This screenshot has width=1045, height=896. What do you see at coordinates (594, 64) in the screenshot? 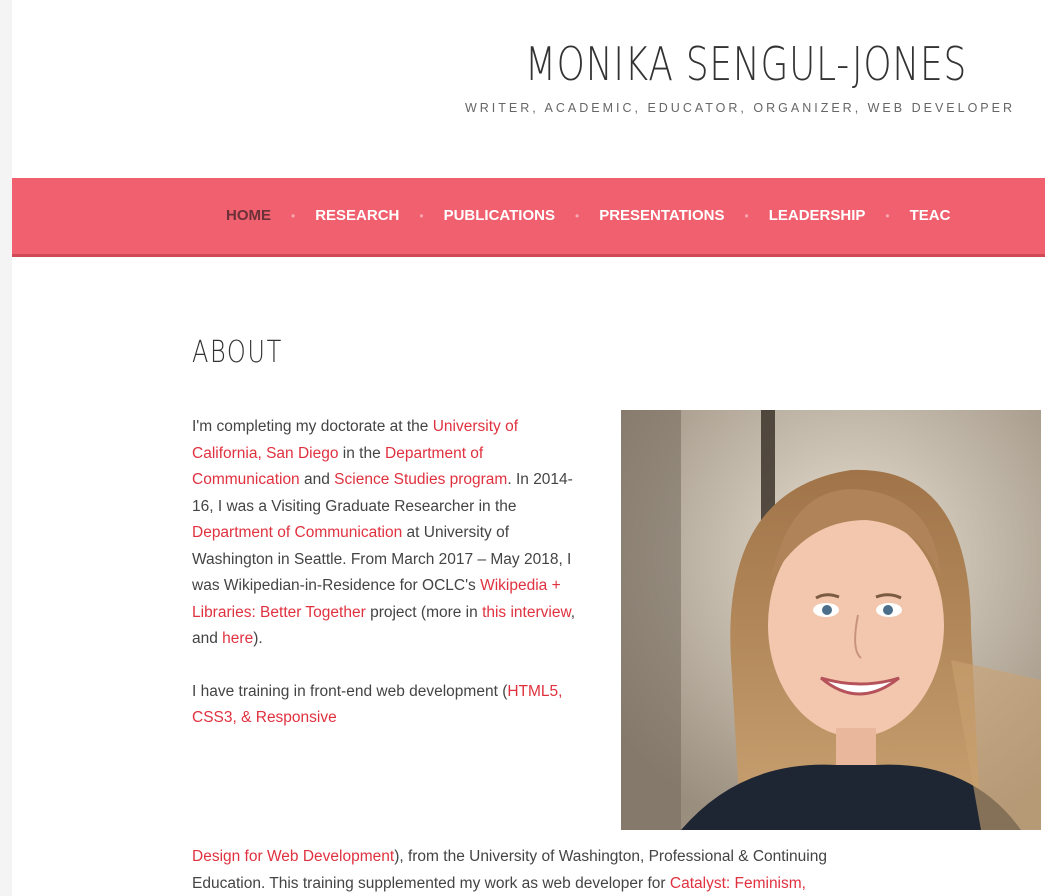
I see `site-title: MONIKA SENGUL-JONES` at bounding box center [594, 64].